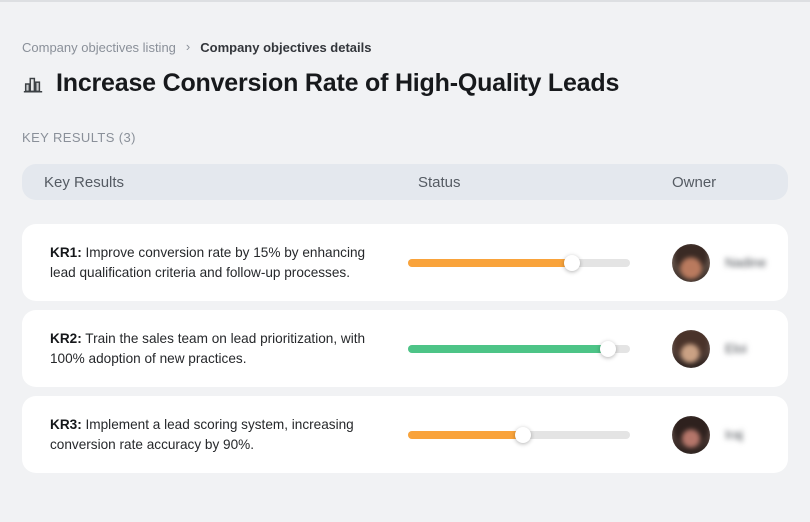 The height and width of the screenshot is (522, 810). I want to click on owner-name: Iraj, so click(734, 434).